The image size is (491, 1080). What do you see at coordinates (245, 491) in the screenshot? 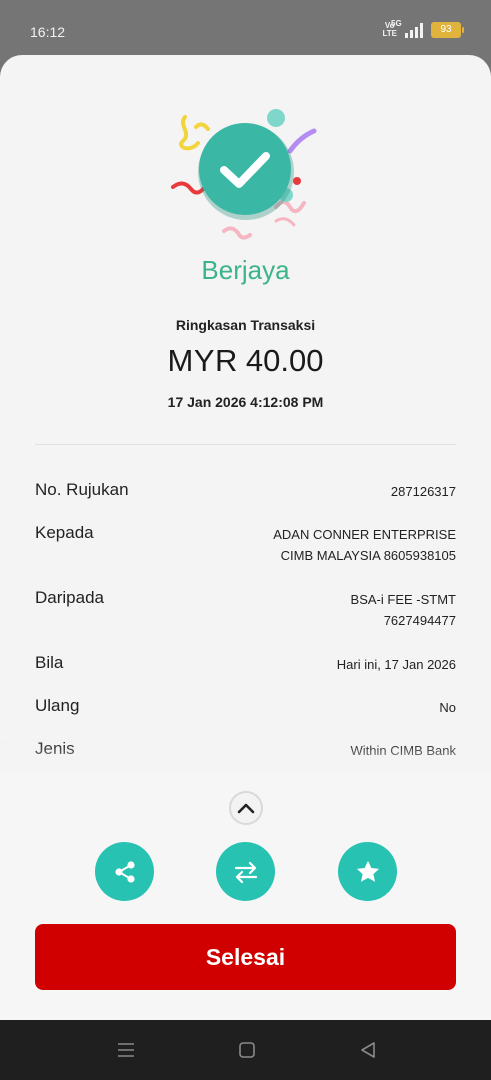
I see `detail-row-reference: No. Rujukan 287126317` at bounding box center [245, 491].